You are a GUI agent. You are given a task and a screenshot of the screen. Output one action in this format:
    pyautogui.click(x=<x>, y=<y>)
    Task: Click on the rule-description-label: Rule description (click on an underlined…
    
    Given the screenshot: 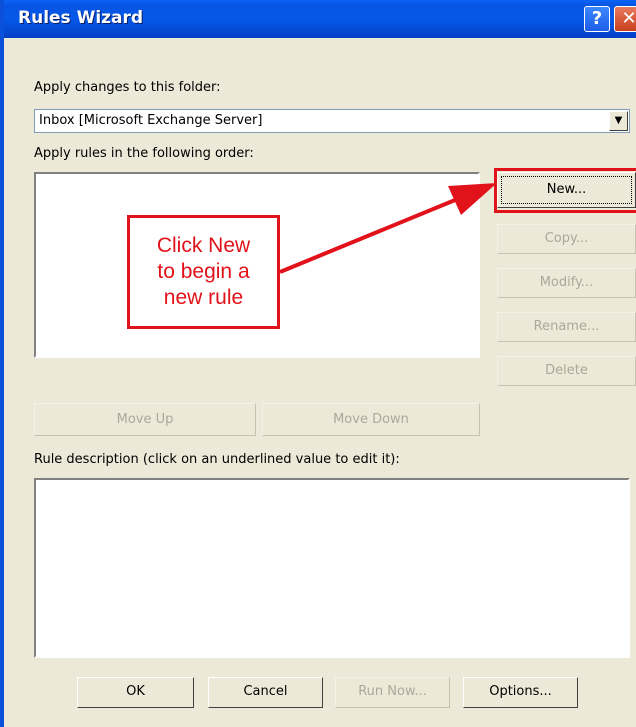 What is the action you would take?
    pyautogui.click(x=217, y=459)
    